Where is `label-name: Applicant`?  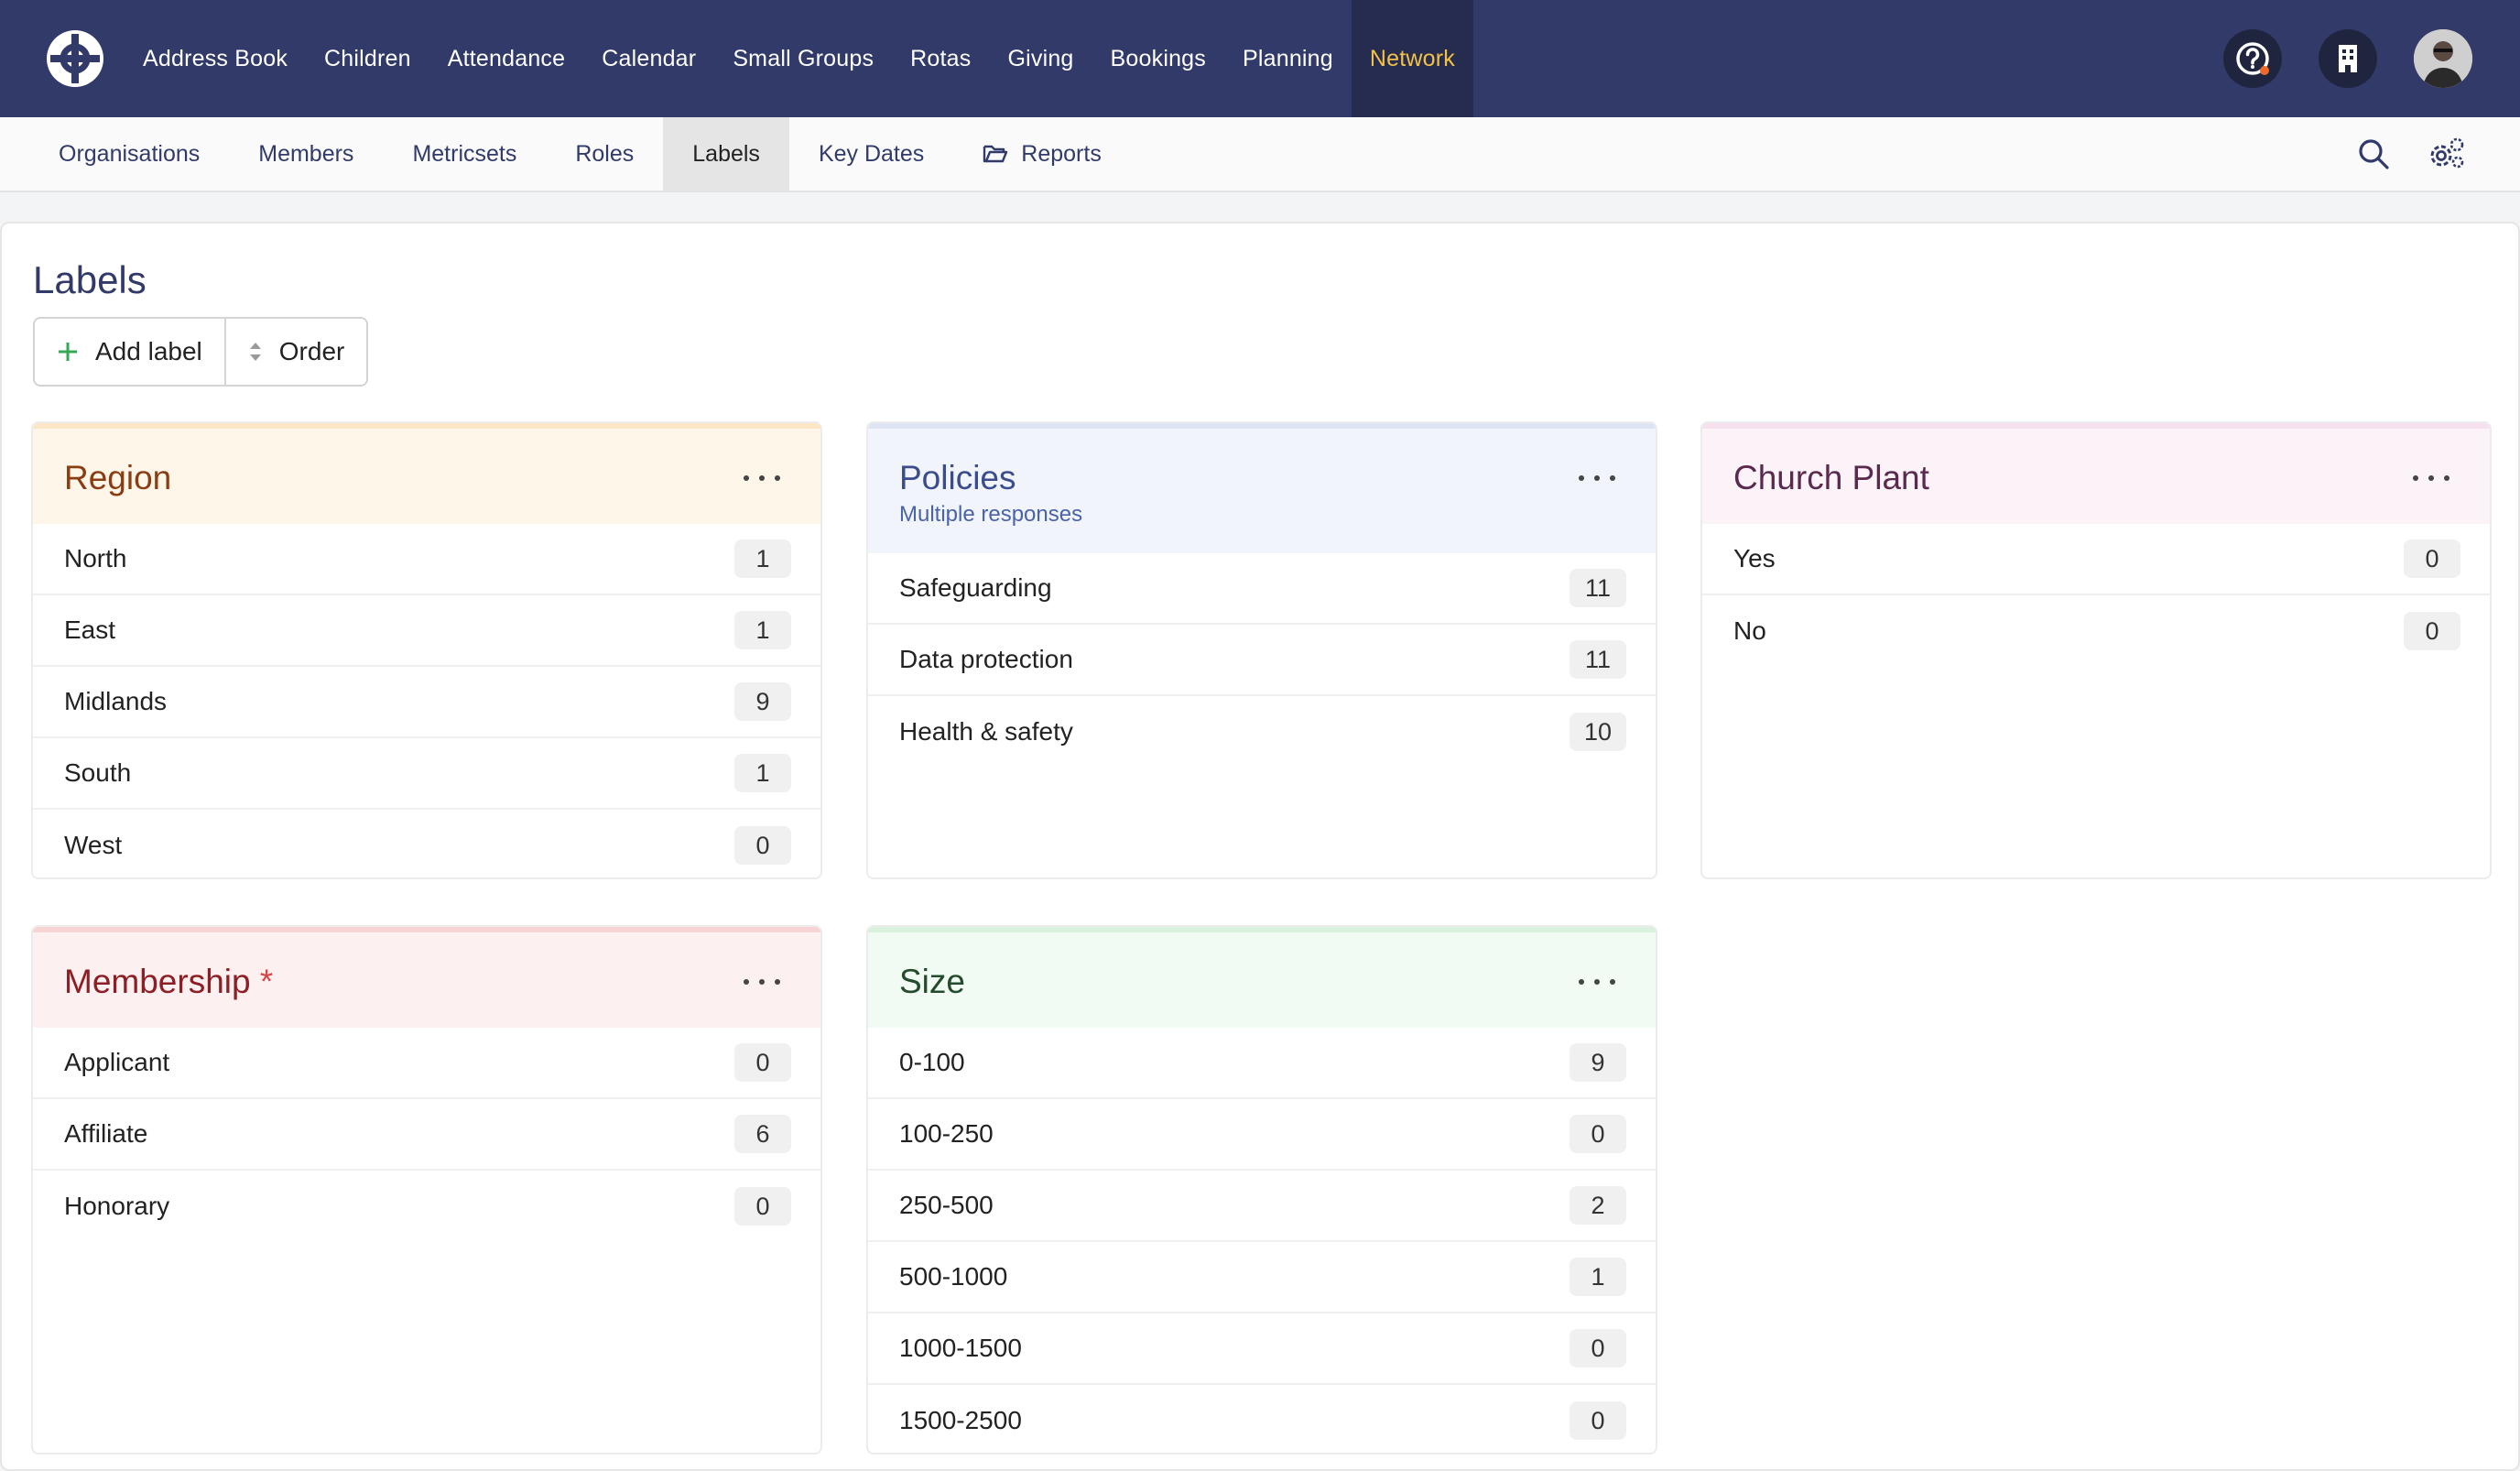 label-name: Applicant is located at coordinates (117, 1062).